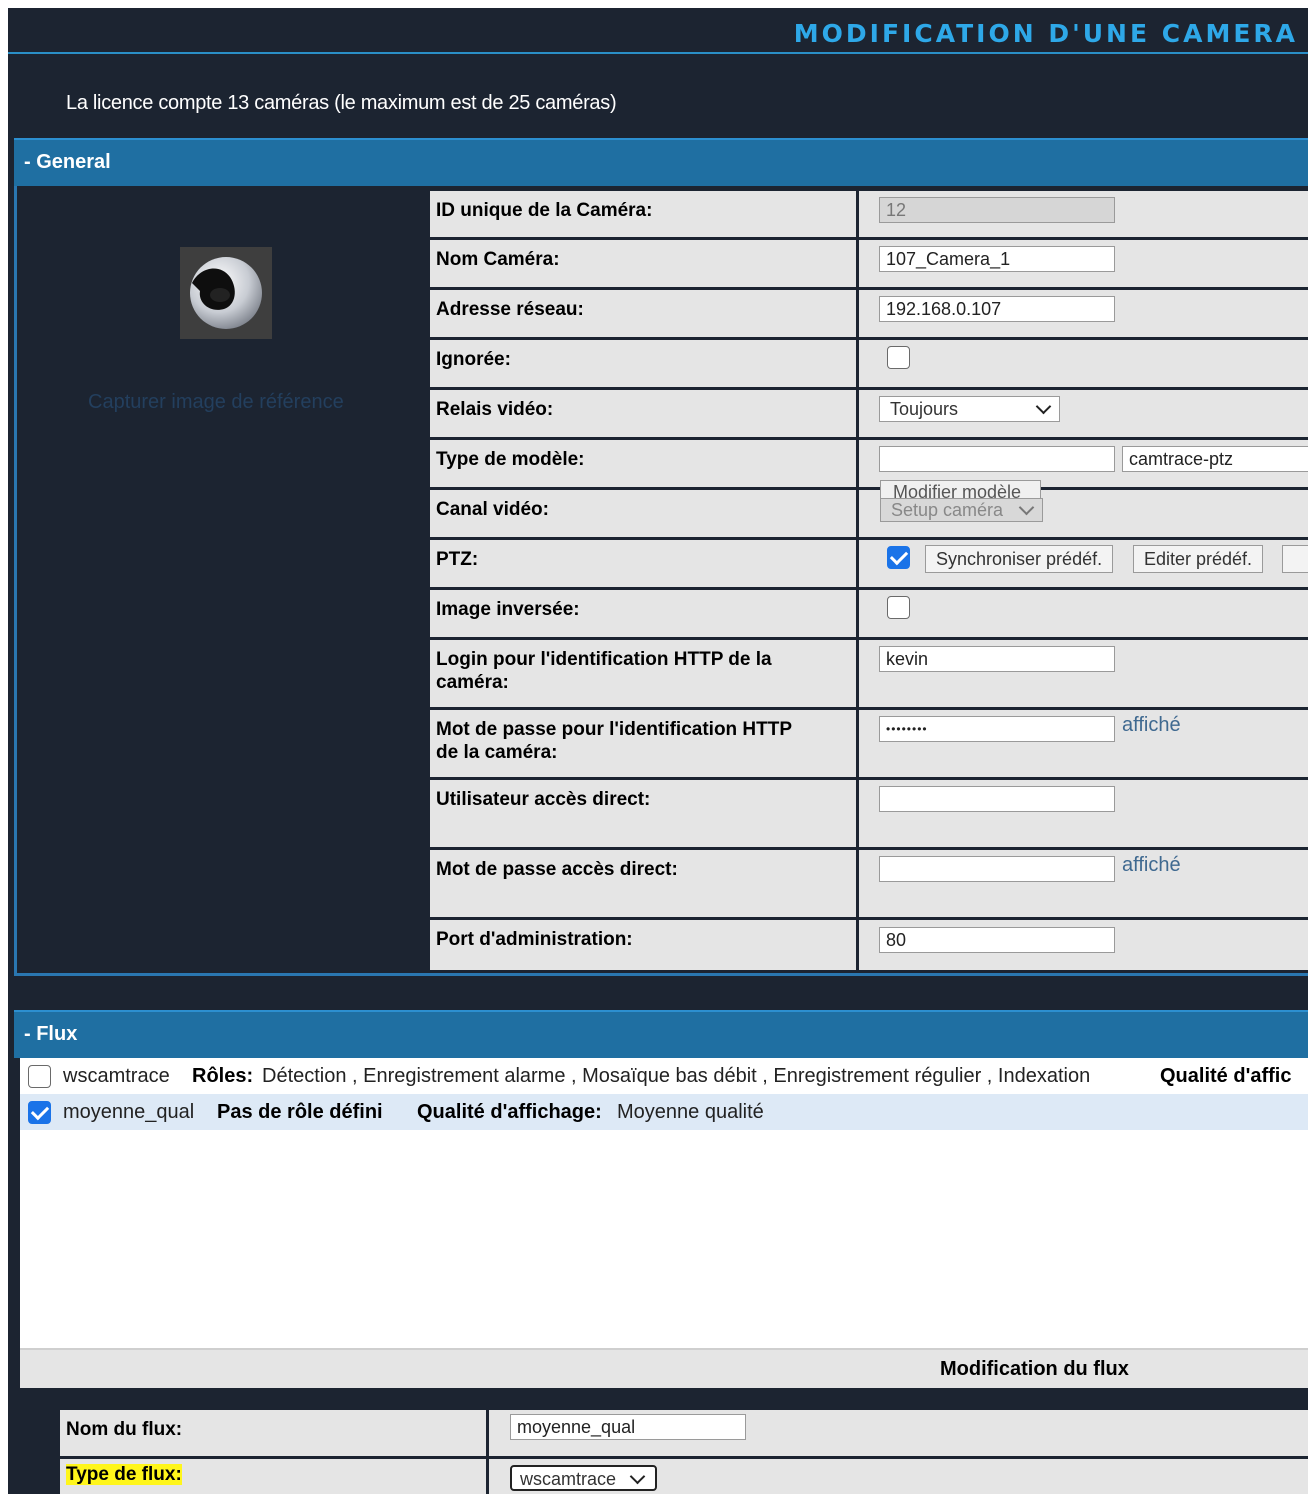  Describe the element at coordinates (643, 513) in the screenshot. I see `video-channel-label: Canal vidéo:` at that location.